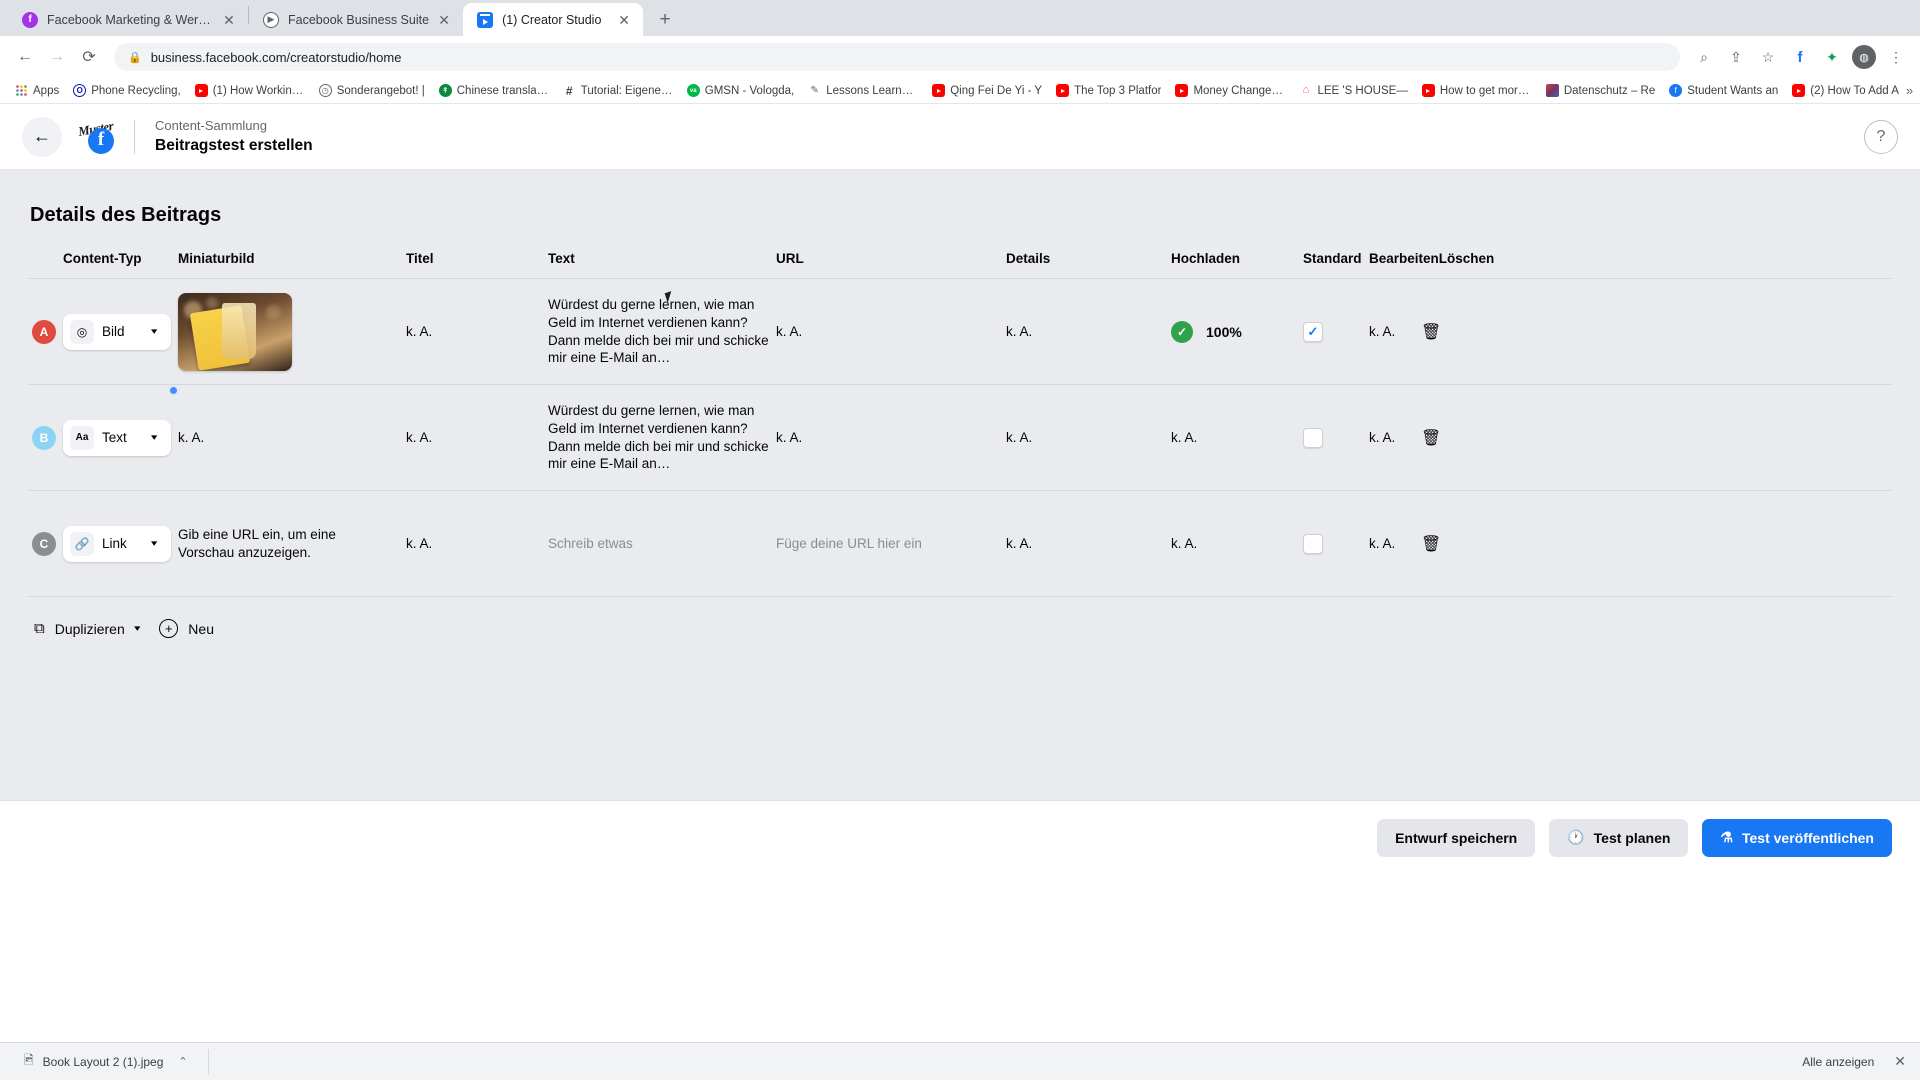 The height and width of the screenshot is (1080, 1920). I want to click on bookmark-gmsn: va GMSN - Vologda,, so click(740, 91).